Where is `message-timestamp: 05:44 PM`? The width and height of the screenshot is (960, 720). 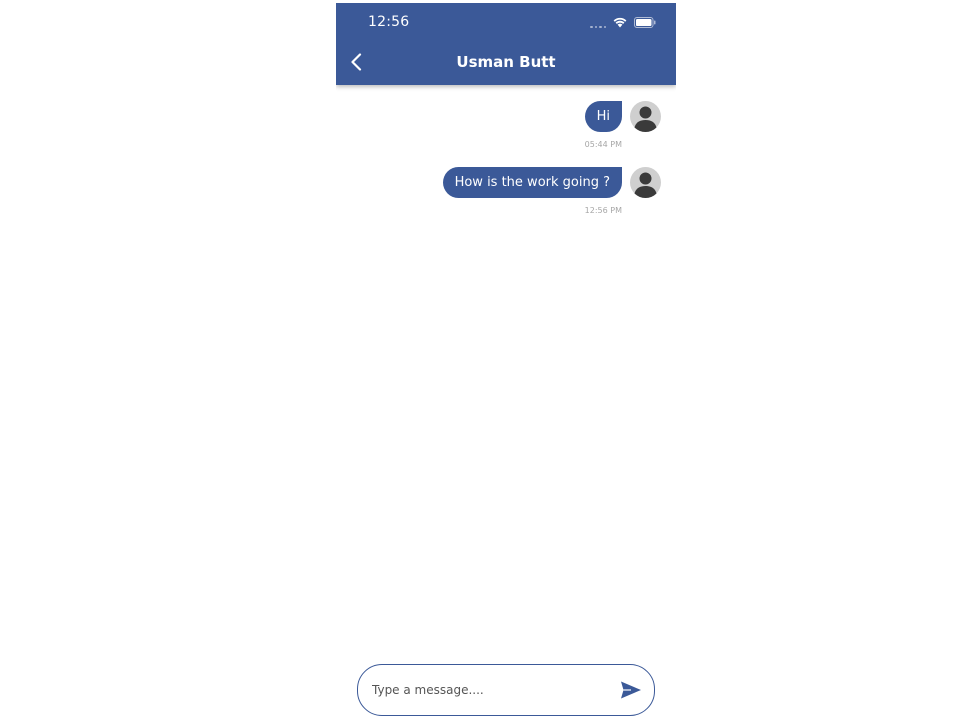 message-timestamp: 05:44 PM is located at coordinates (603, 144).